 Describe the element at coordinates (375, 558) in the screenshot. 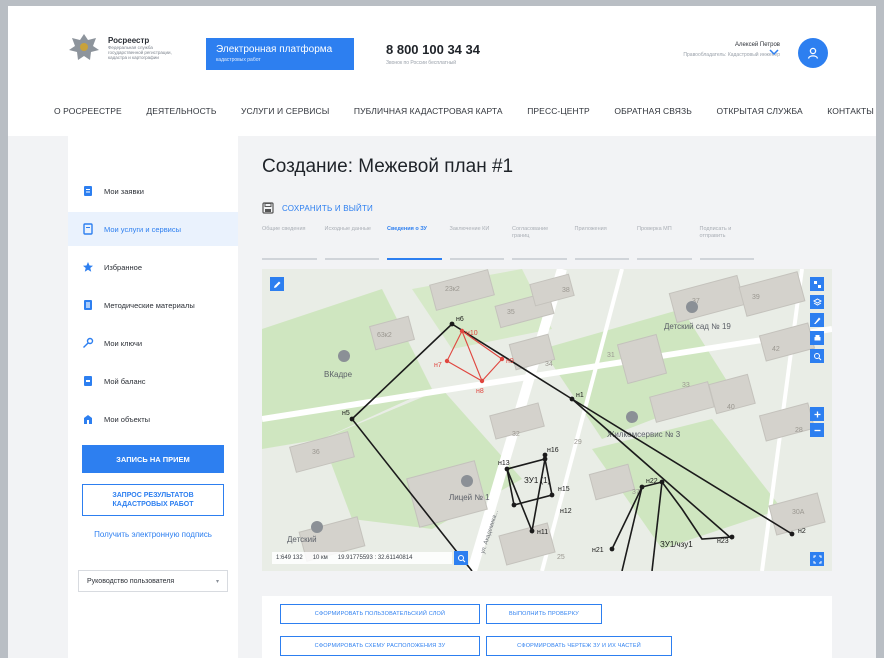

I see `map-coordinates: 19.91775593 : 32.61140814` at that location.